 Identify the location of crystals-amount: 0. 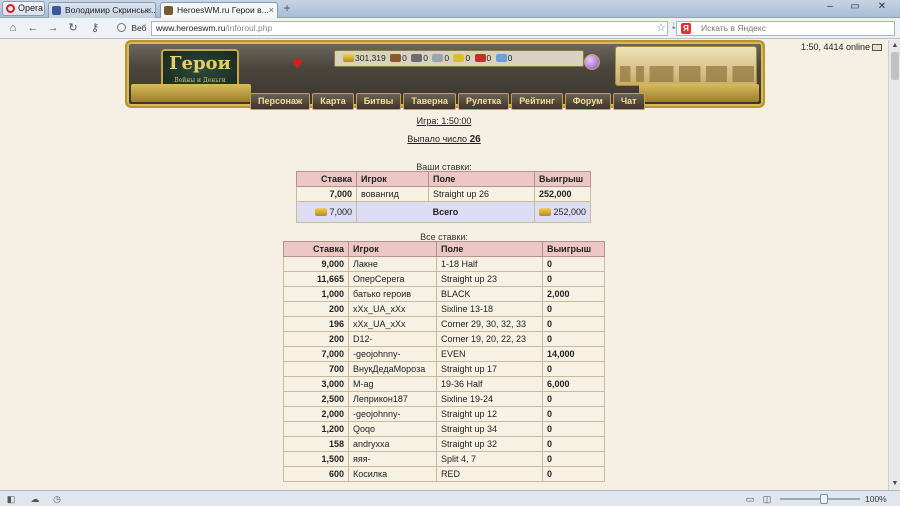
(489, 58).